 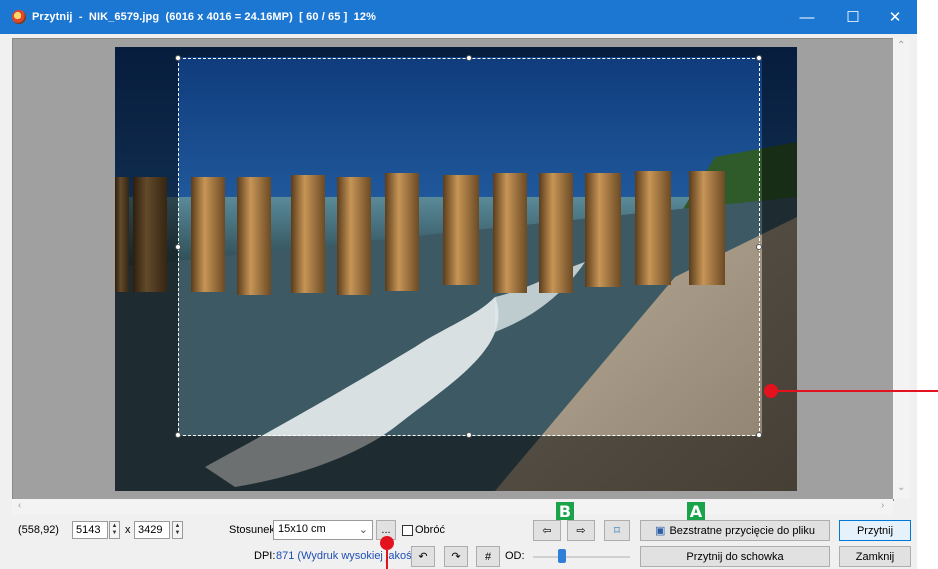 I want to click on rotate-right-button: ↷, so click(x=456, y=556).